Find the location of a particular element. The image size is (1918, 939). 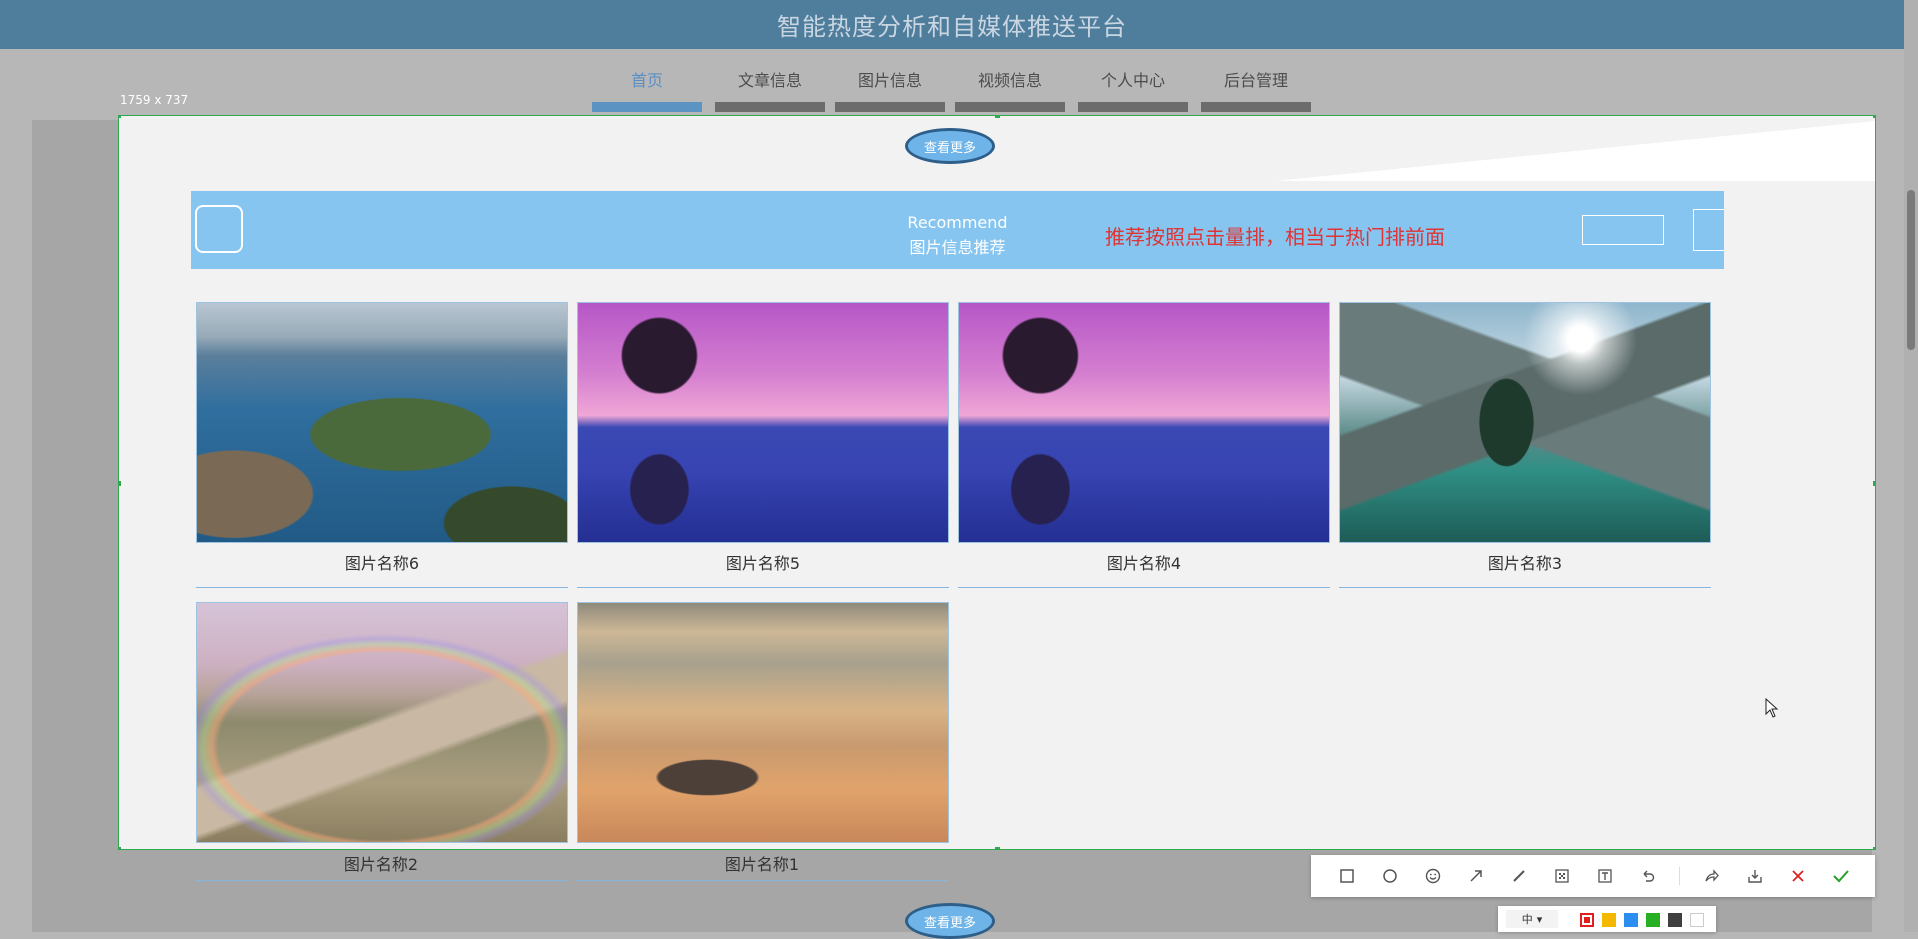

image-card: 图片名称3 is located at coordinates (1525, 445).